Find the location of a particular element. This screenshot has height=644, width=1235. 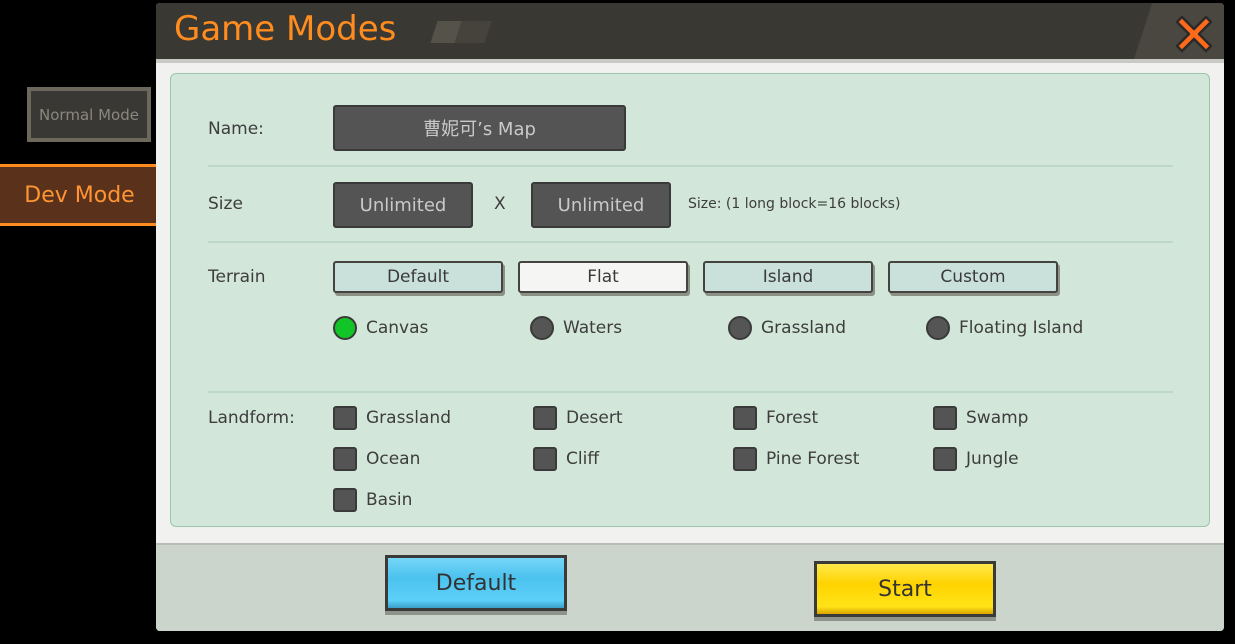

landform-desert-checkbox: Desert is located at coordinates (578, 418).